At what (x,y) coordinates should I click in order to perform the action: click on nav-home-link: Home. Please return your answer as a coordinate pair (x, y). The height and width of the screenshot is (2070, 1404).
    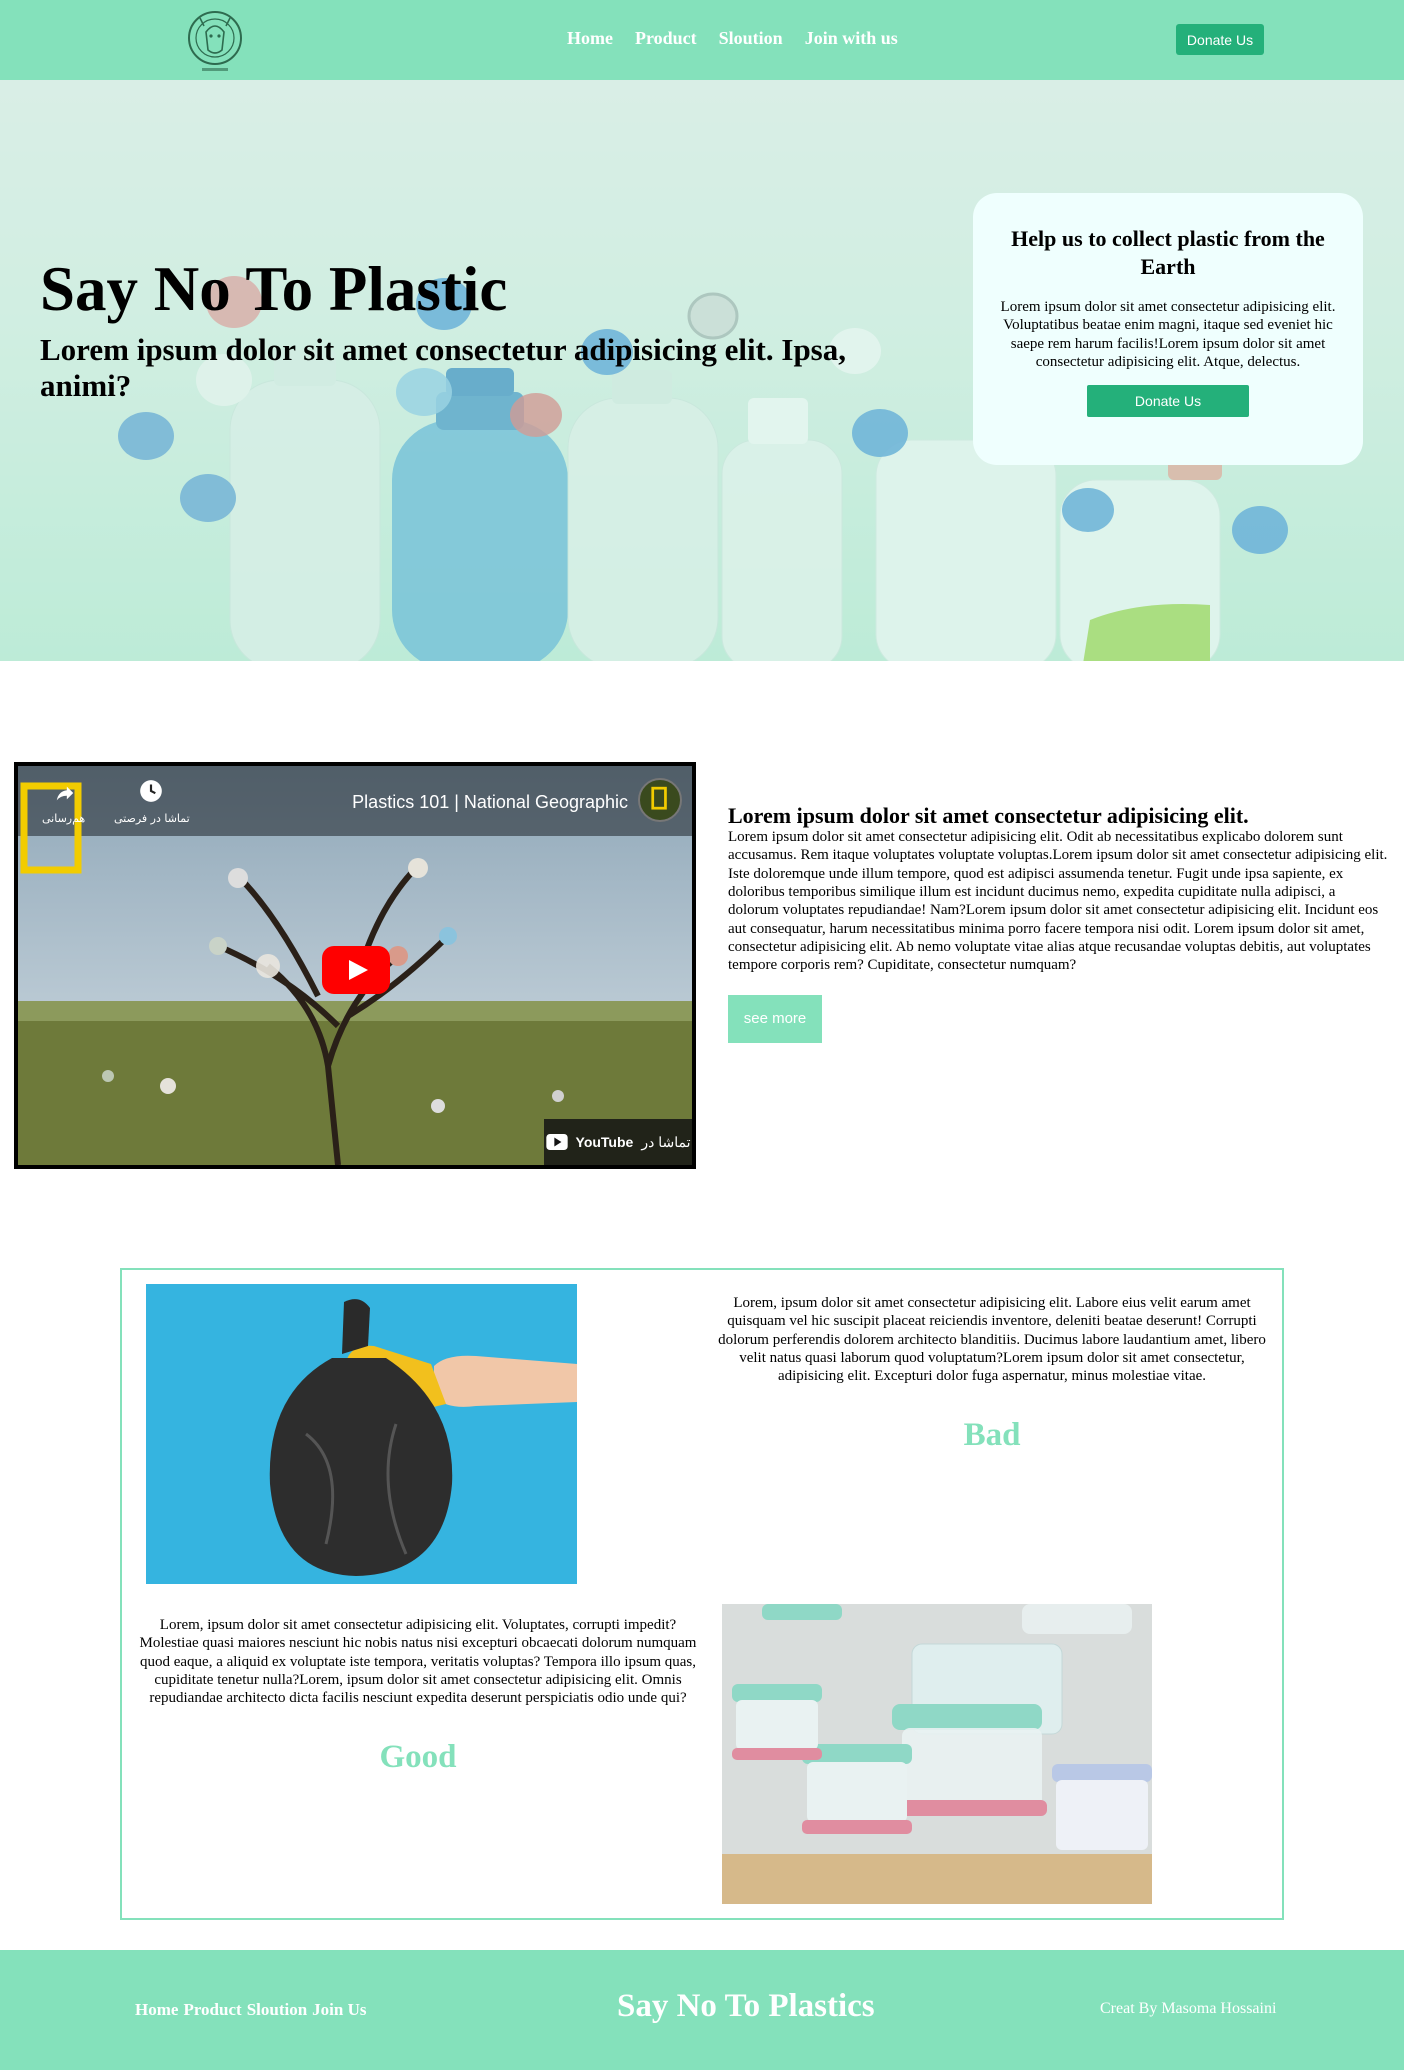
    Looking at the image, I should click on (590, 38).